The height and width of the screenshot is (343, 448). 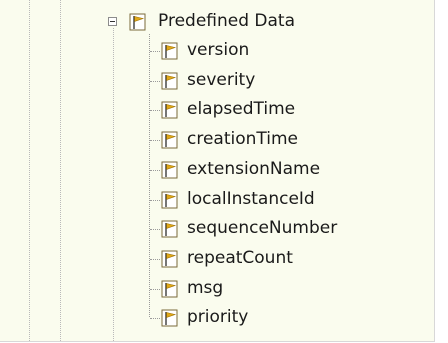 I want to click on tree-node-leaf: sequenceNumber, so click(x=217, y=229).